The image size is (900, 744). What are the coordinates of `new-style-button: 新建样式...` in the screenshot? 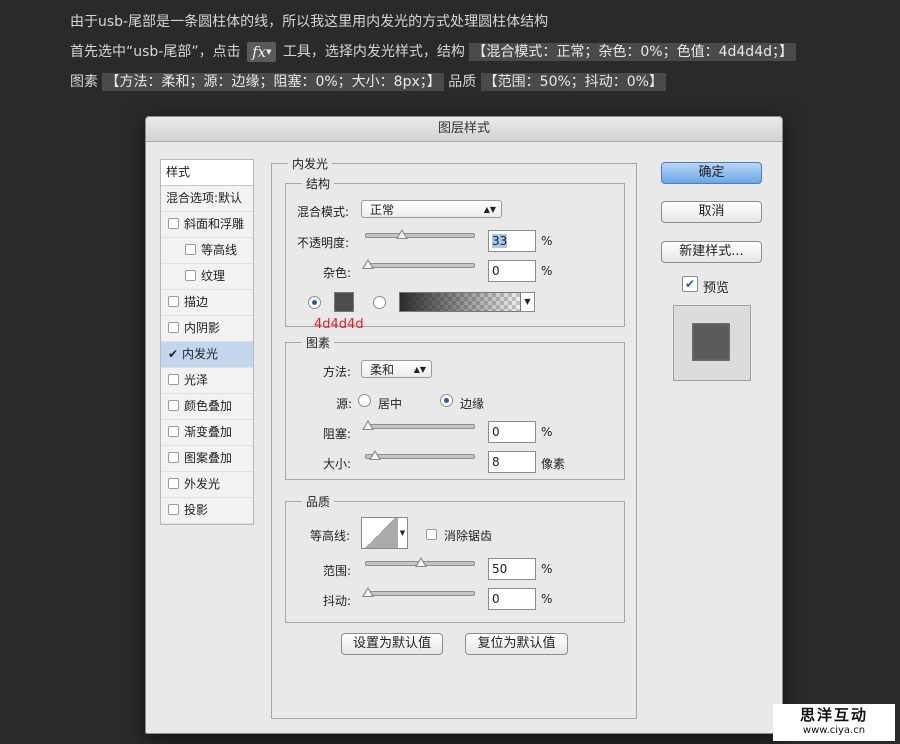 It's located at (711, 252).